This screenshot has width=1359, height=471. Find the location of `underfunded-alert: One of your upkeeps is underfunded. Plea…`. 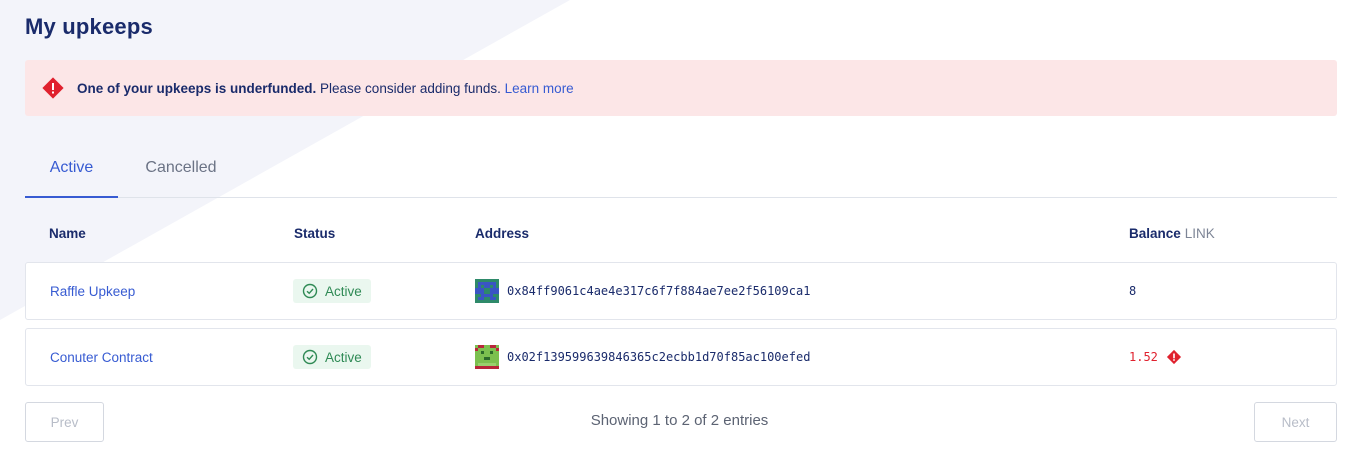

underfunded-alert: One of your upkeeps is underfunded. Plea… is located at coordinates (681, 88).